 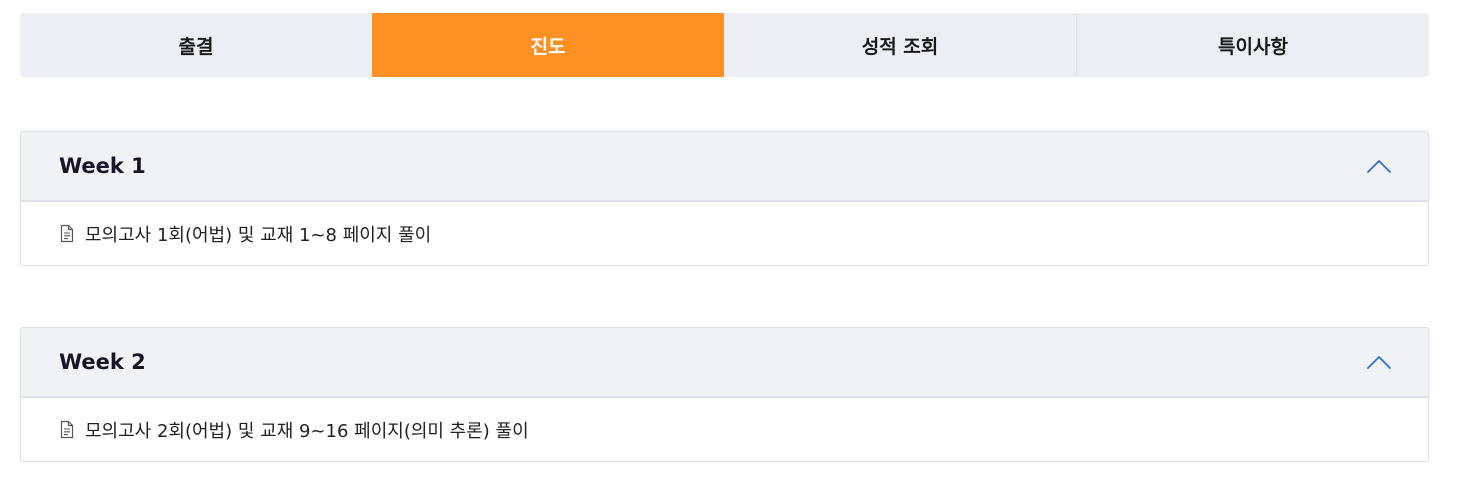 What do you see at coordinates (900, 45) in the screenshot?
I see `tab-grades: 성적 조회` at bounding box center [900, 45].